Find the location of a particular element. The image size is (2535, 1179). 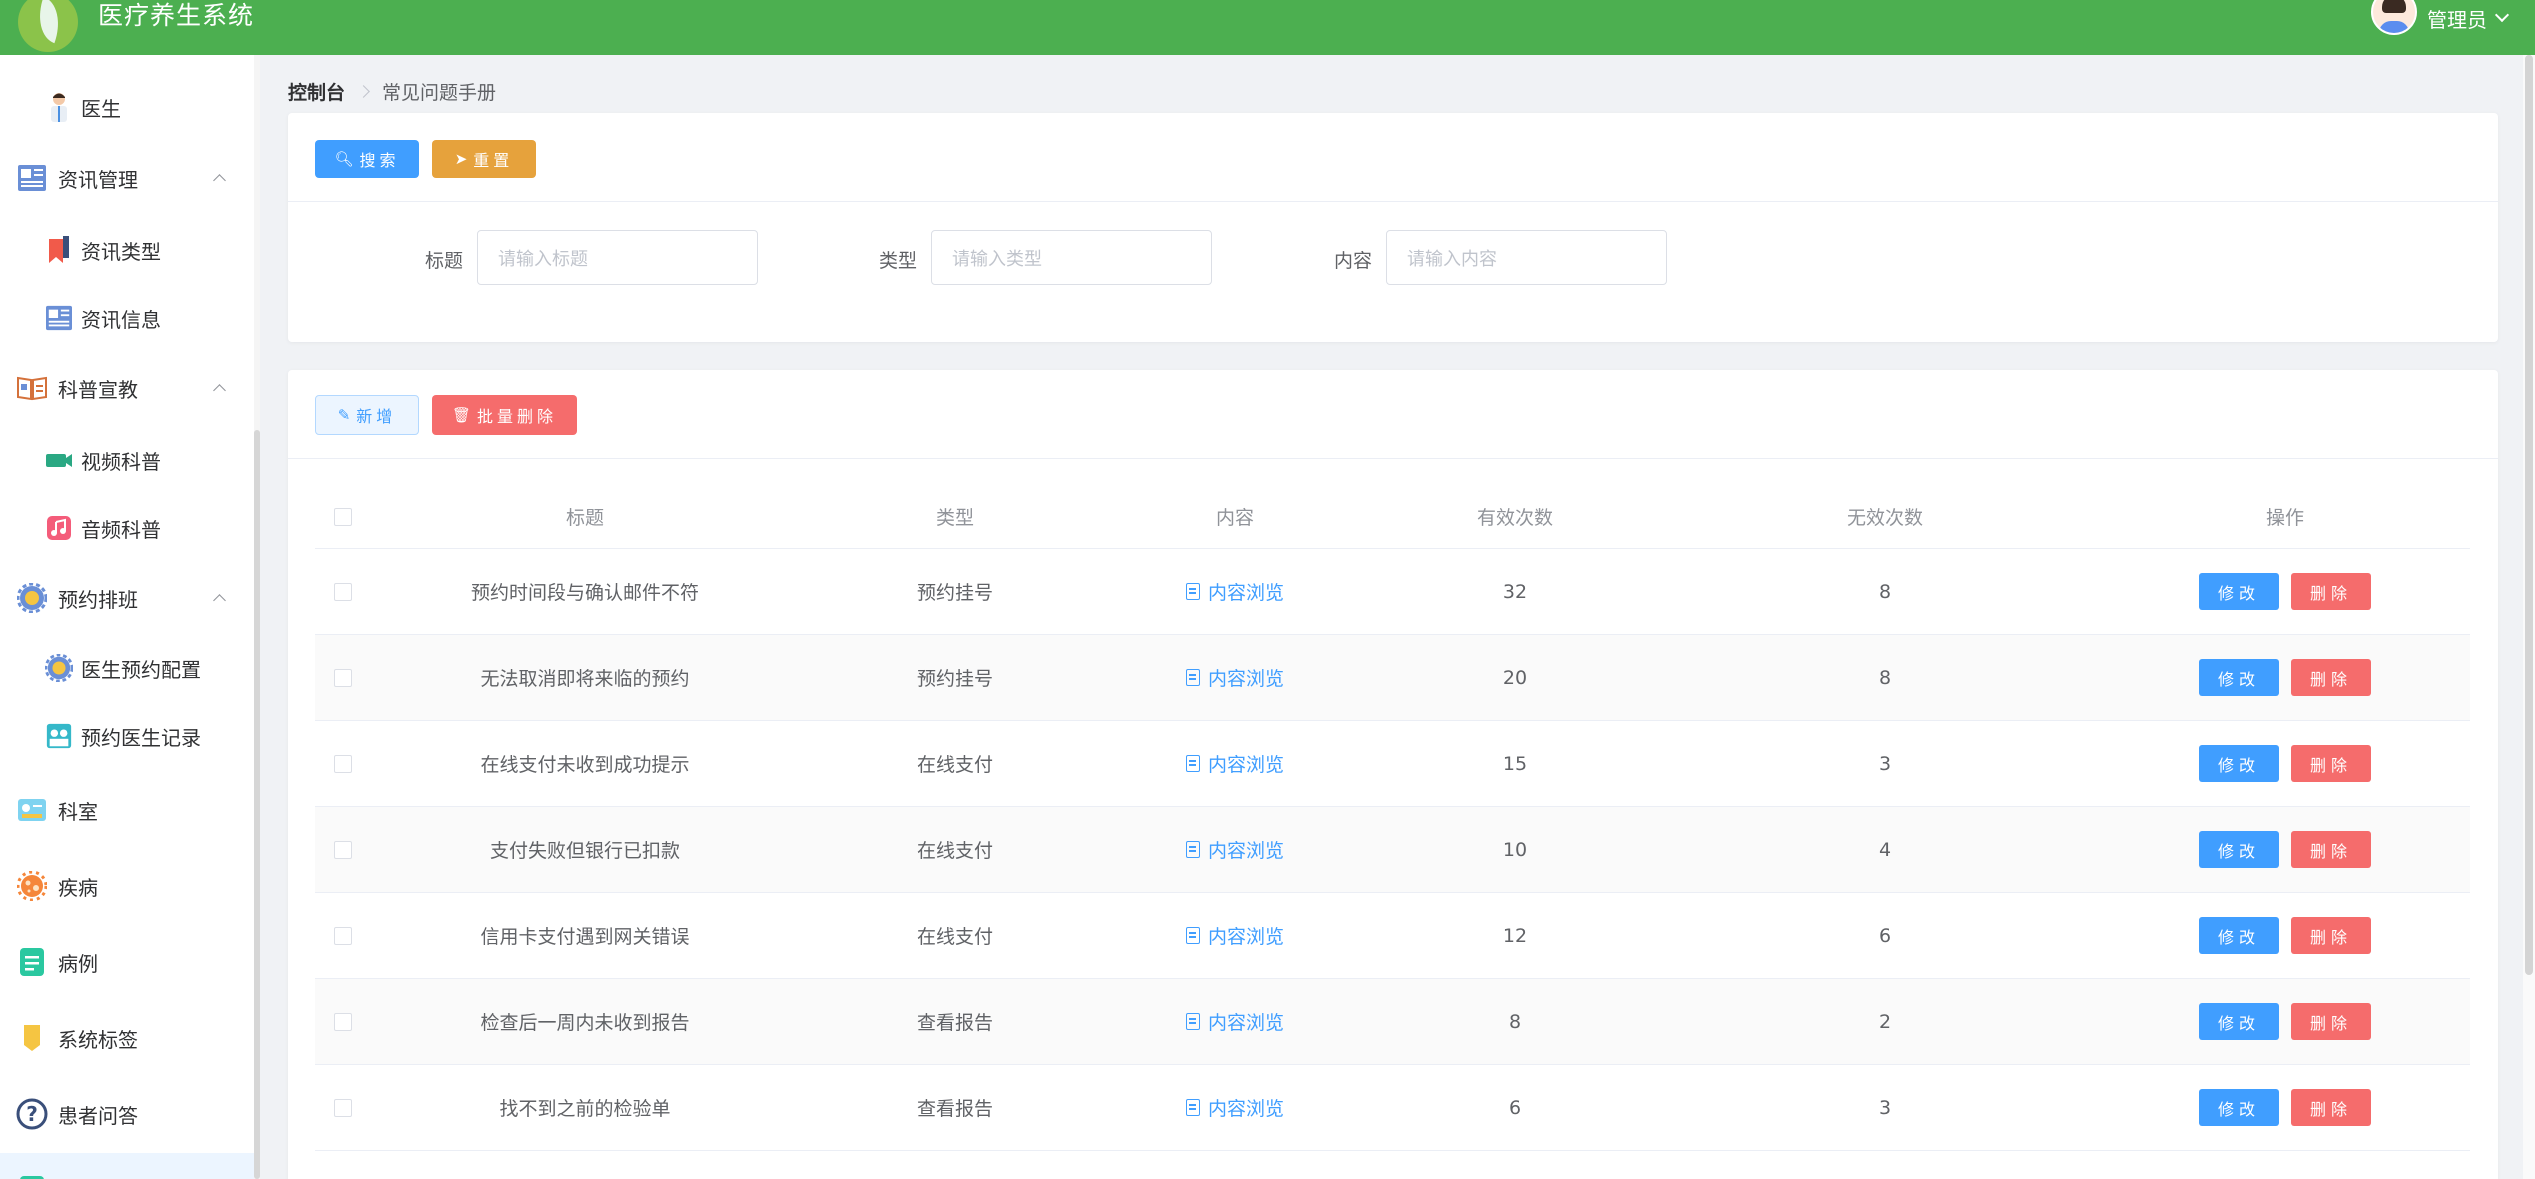

column-header: 内容 is located at coordinates (1235, 516).